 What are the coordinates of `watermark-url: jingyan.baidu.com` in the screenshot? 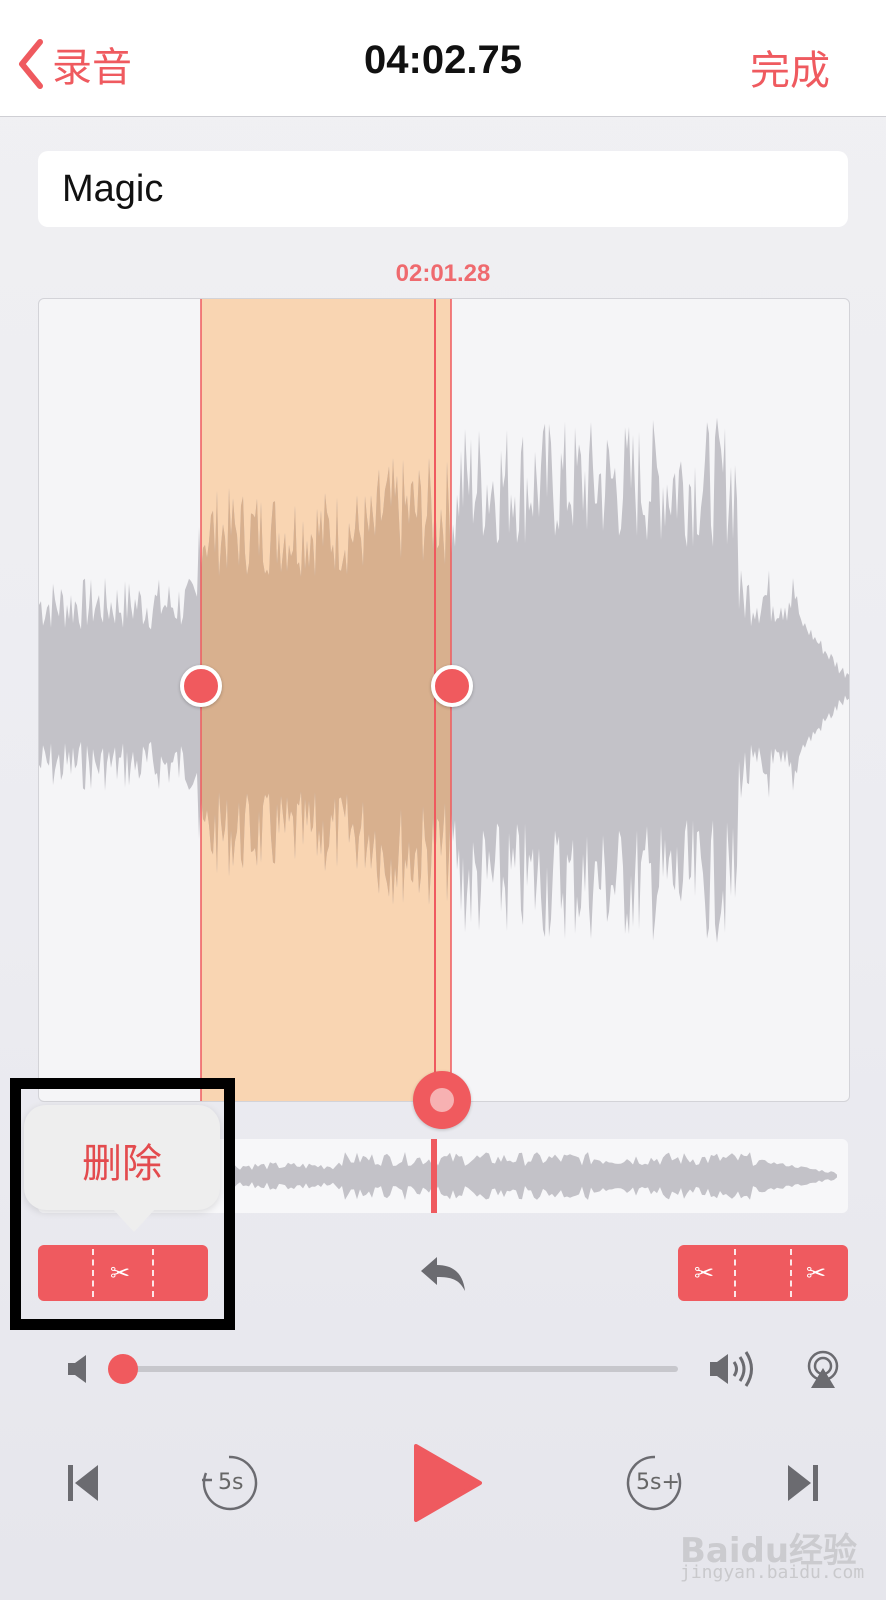 It's located at (772, 1572).